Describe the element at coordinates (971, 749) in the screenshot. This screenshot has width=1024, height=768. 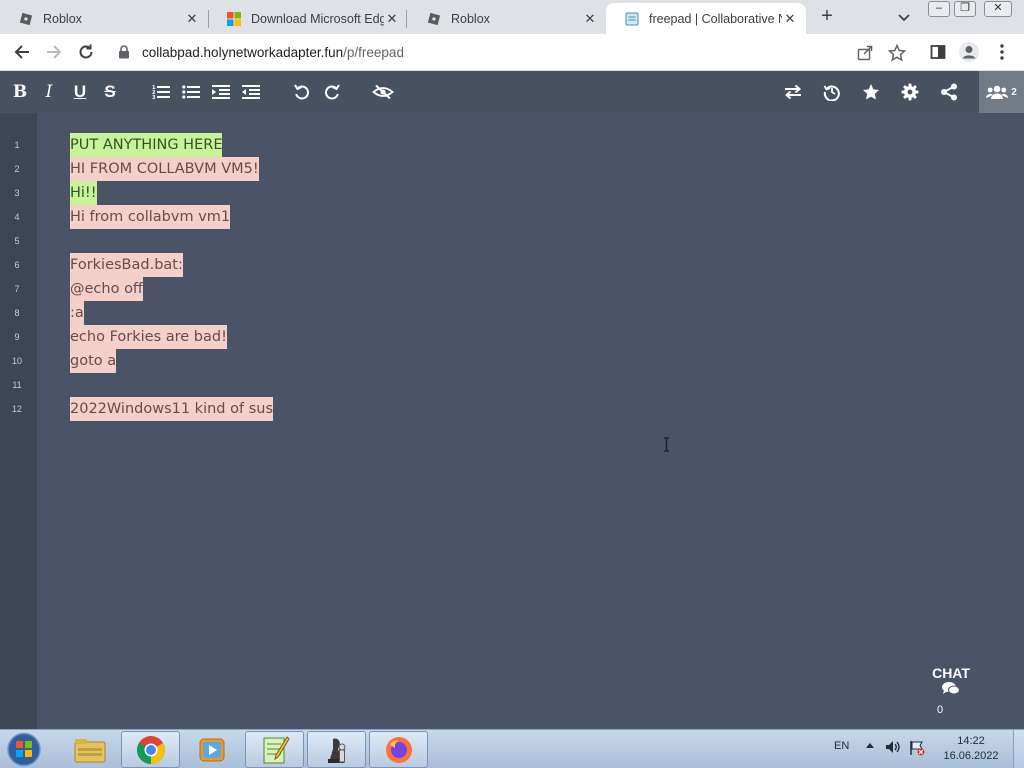
I see `system-clock: 14:22 16.06.2022` at that location.